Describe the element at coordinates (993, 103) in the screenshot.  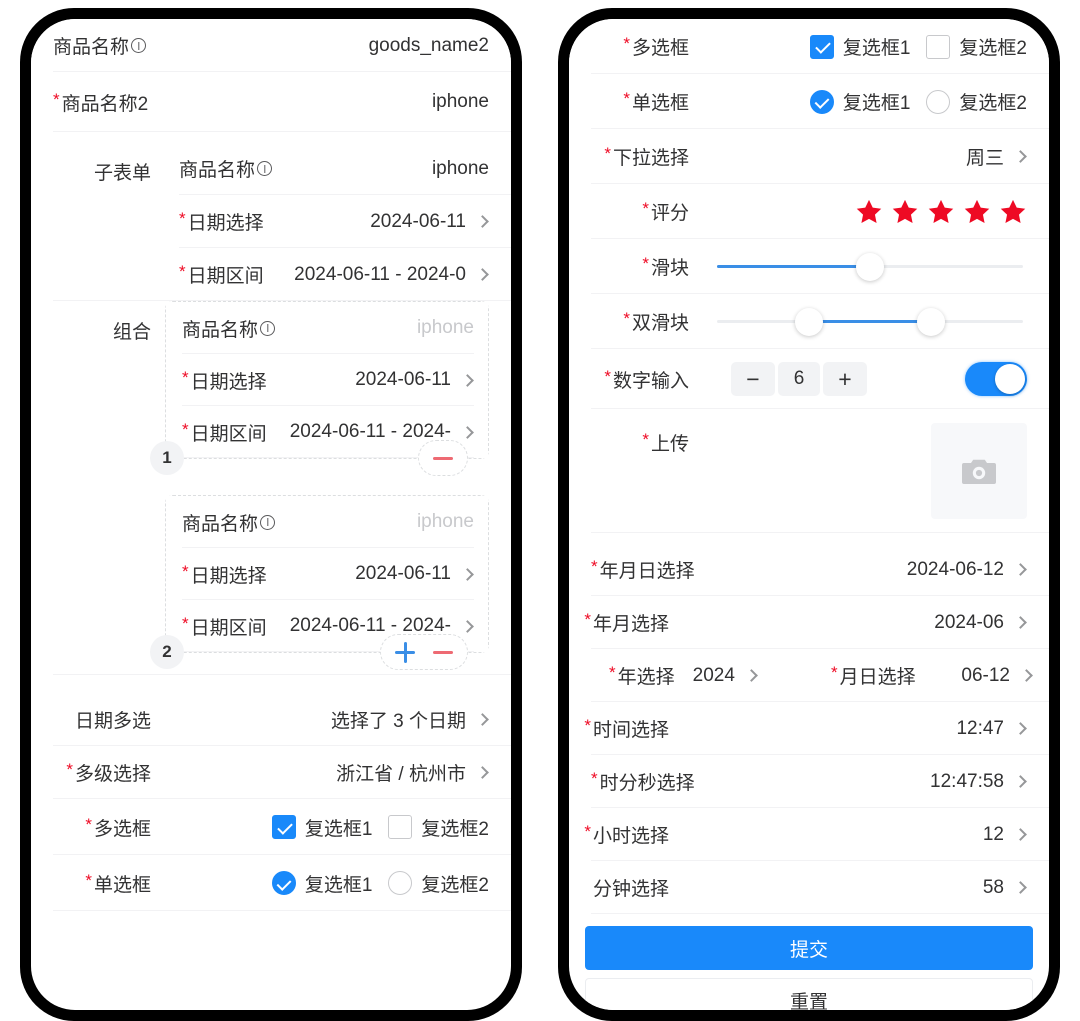
I see `radio-option-label: 复选框2` at that location.